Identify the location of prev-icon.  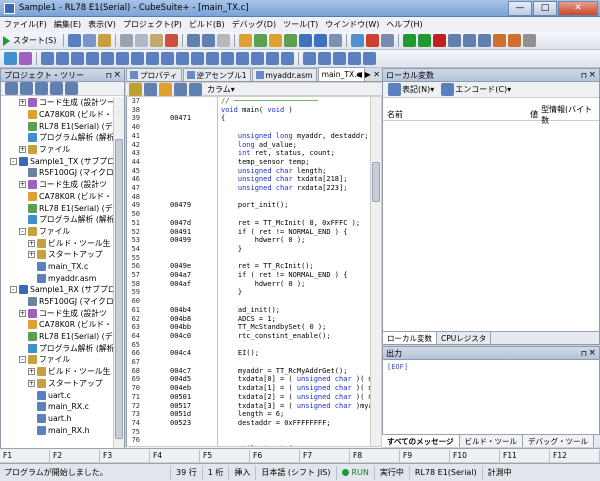
(180, 89).